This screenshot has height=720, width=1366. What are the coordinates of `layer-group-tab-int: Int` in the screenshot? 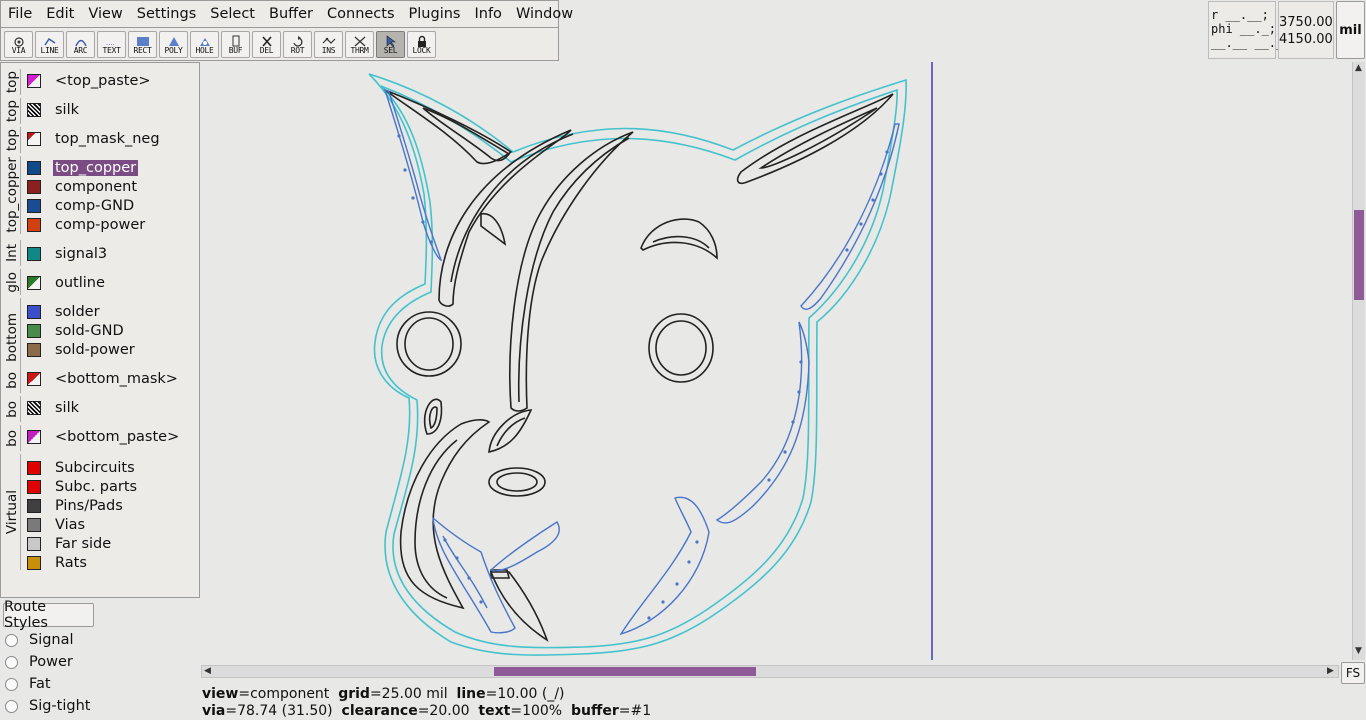 It's located at (12, 253).